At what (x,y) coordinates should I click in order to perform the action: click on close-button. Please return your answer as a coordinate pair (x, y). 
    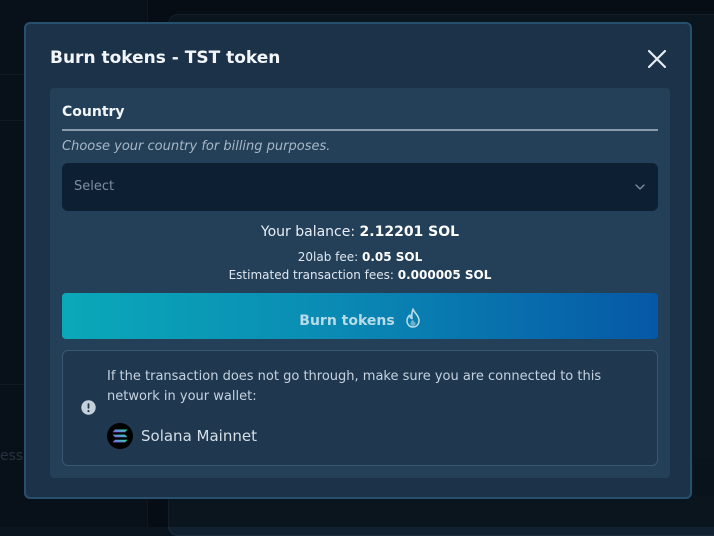
    Looking at the image, I should click on (657, 59).